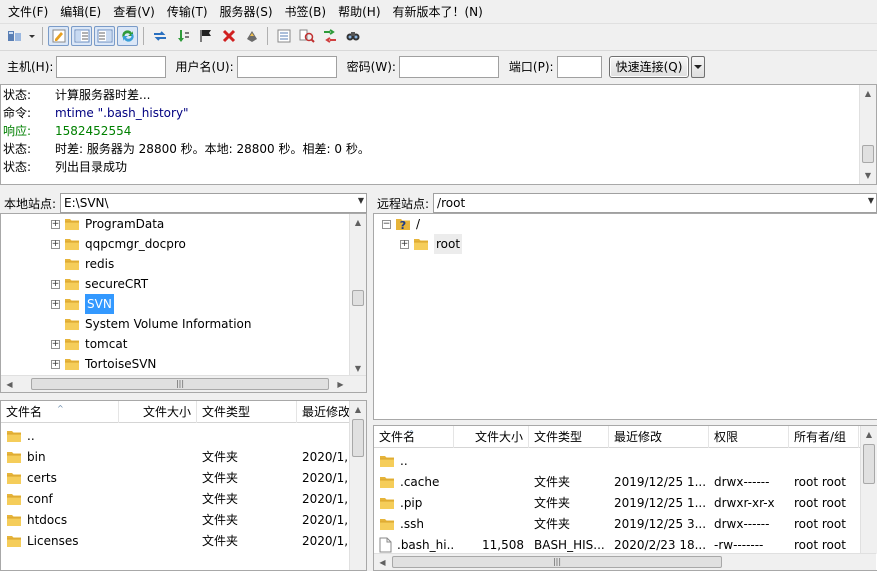 This screenshot has height=571, width=877. What do you see at coordinates (159, 36) in the screenshot?
I see `refresh-icon` at bounding box center [159, 36].